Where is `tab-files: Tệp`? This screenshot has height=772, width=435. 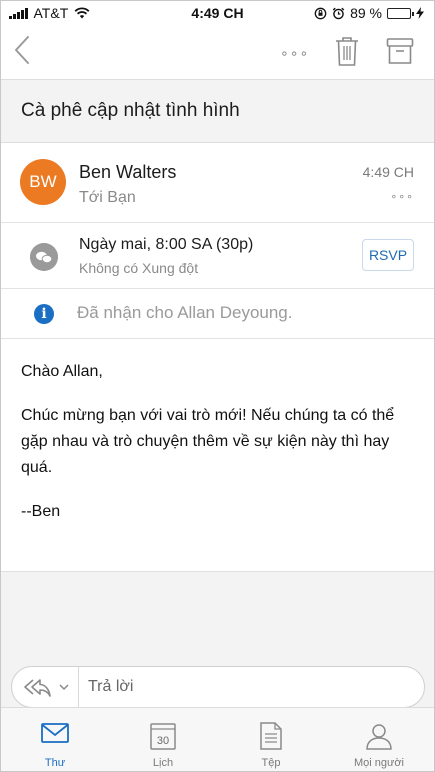
tab-files: Tệp is located at coordinates (271, 739).